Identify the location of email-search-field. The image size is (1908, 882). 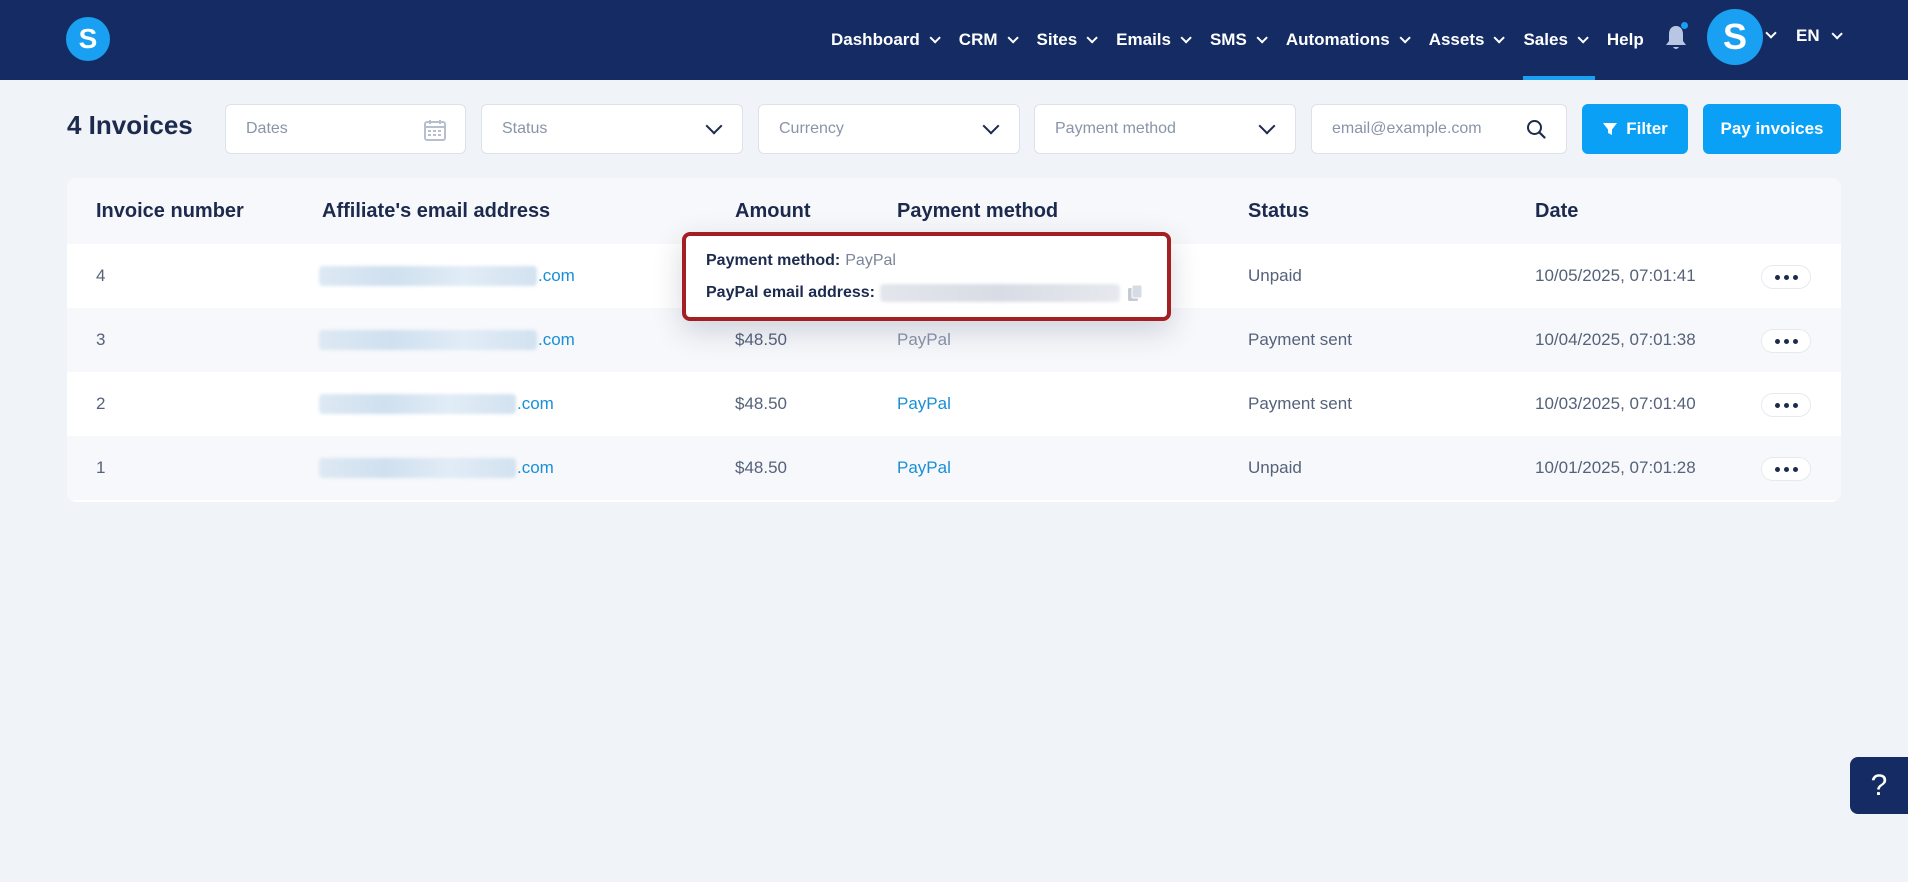
(1439, 129).